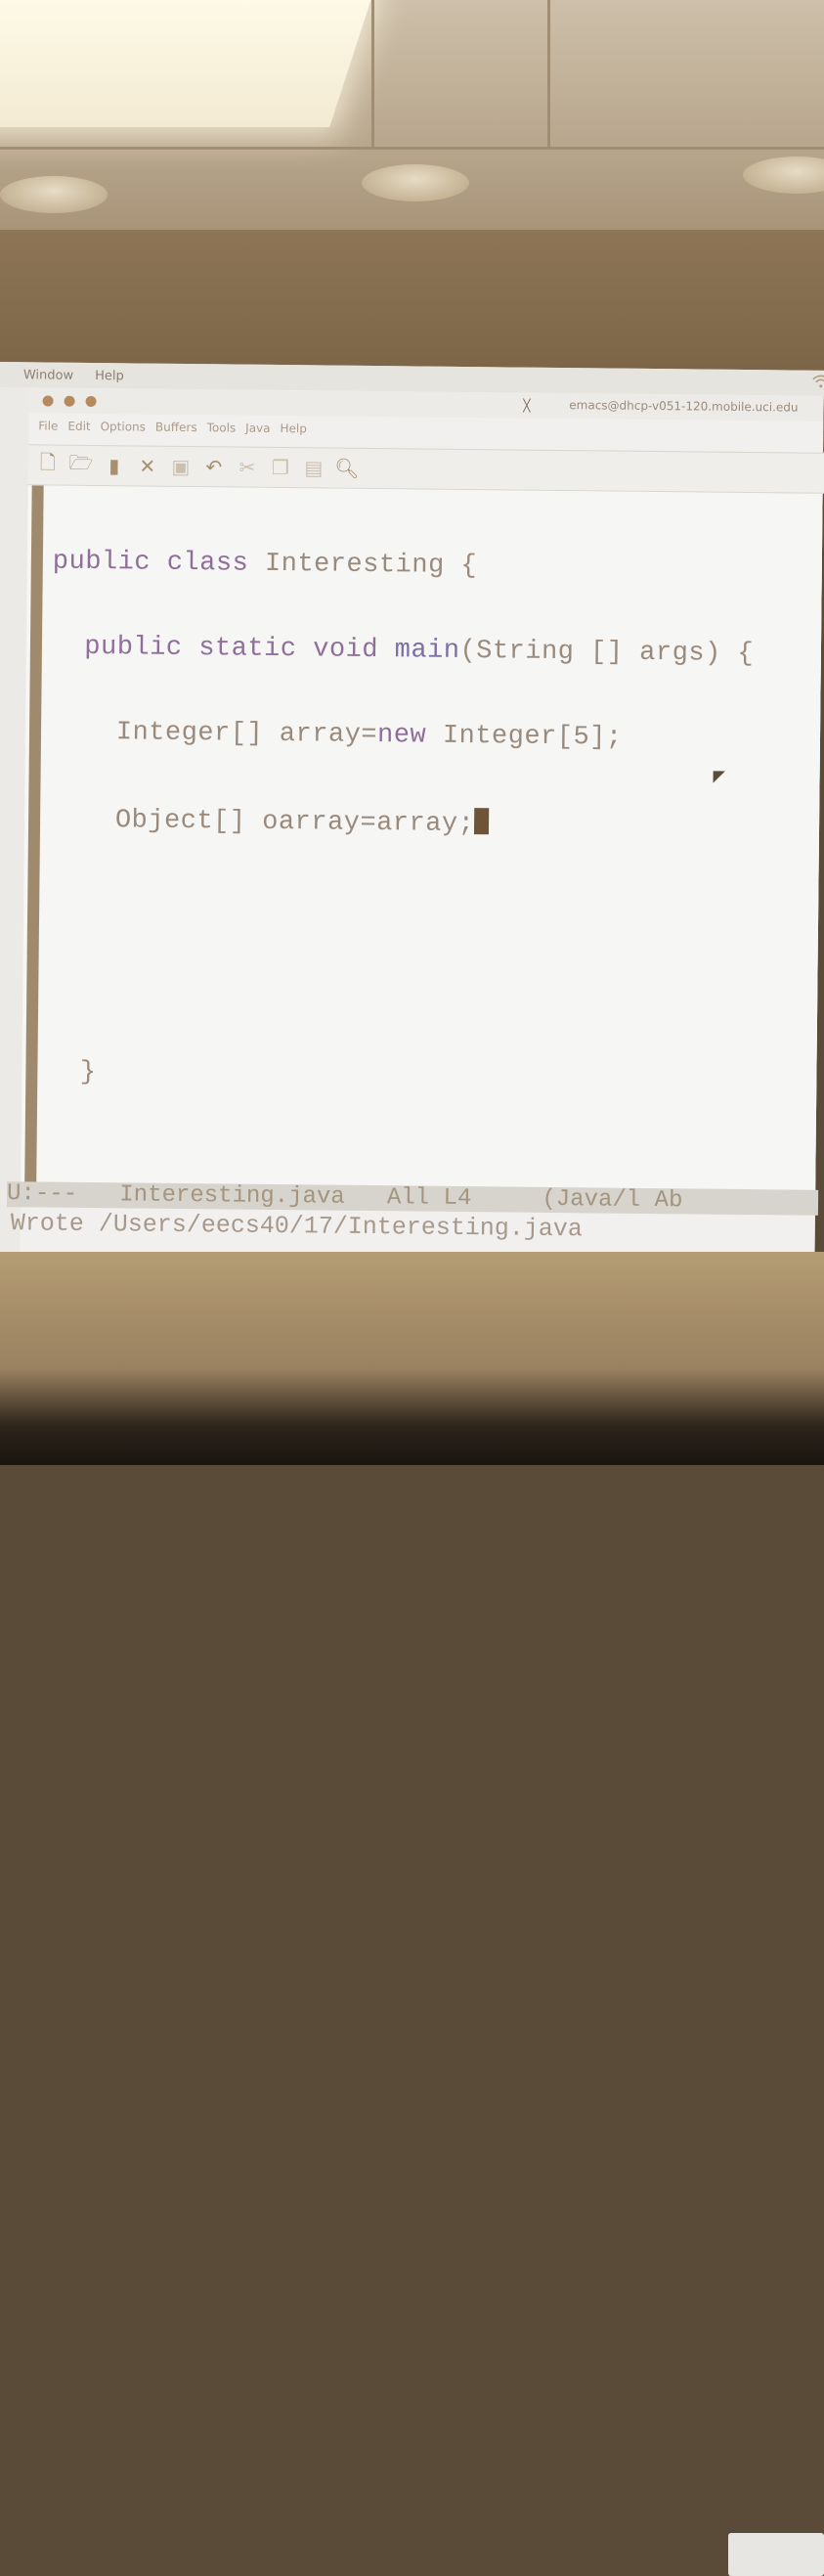 The height and width of the screenshot is (2576, 824). I want to click on ceiling-light-panel, so click(187, 64).